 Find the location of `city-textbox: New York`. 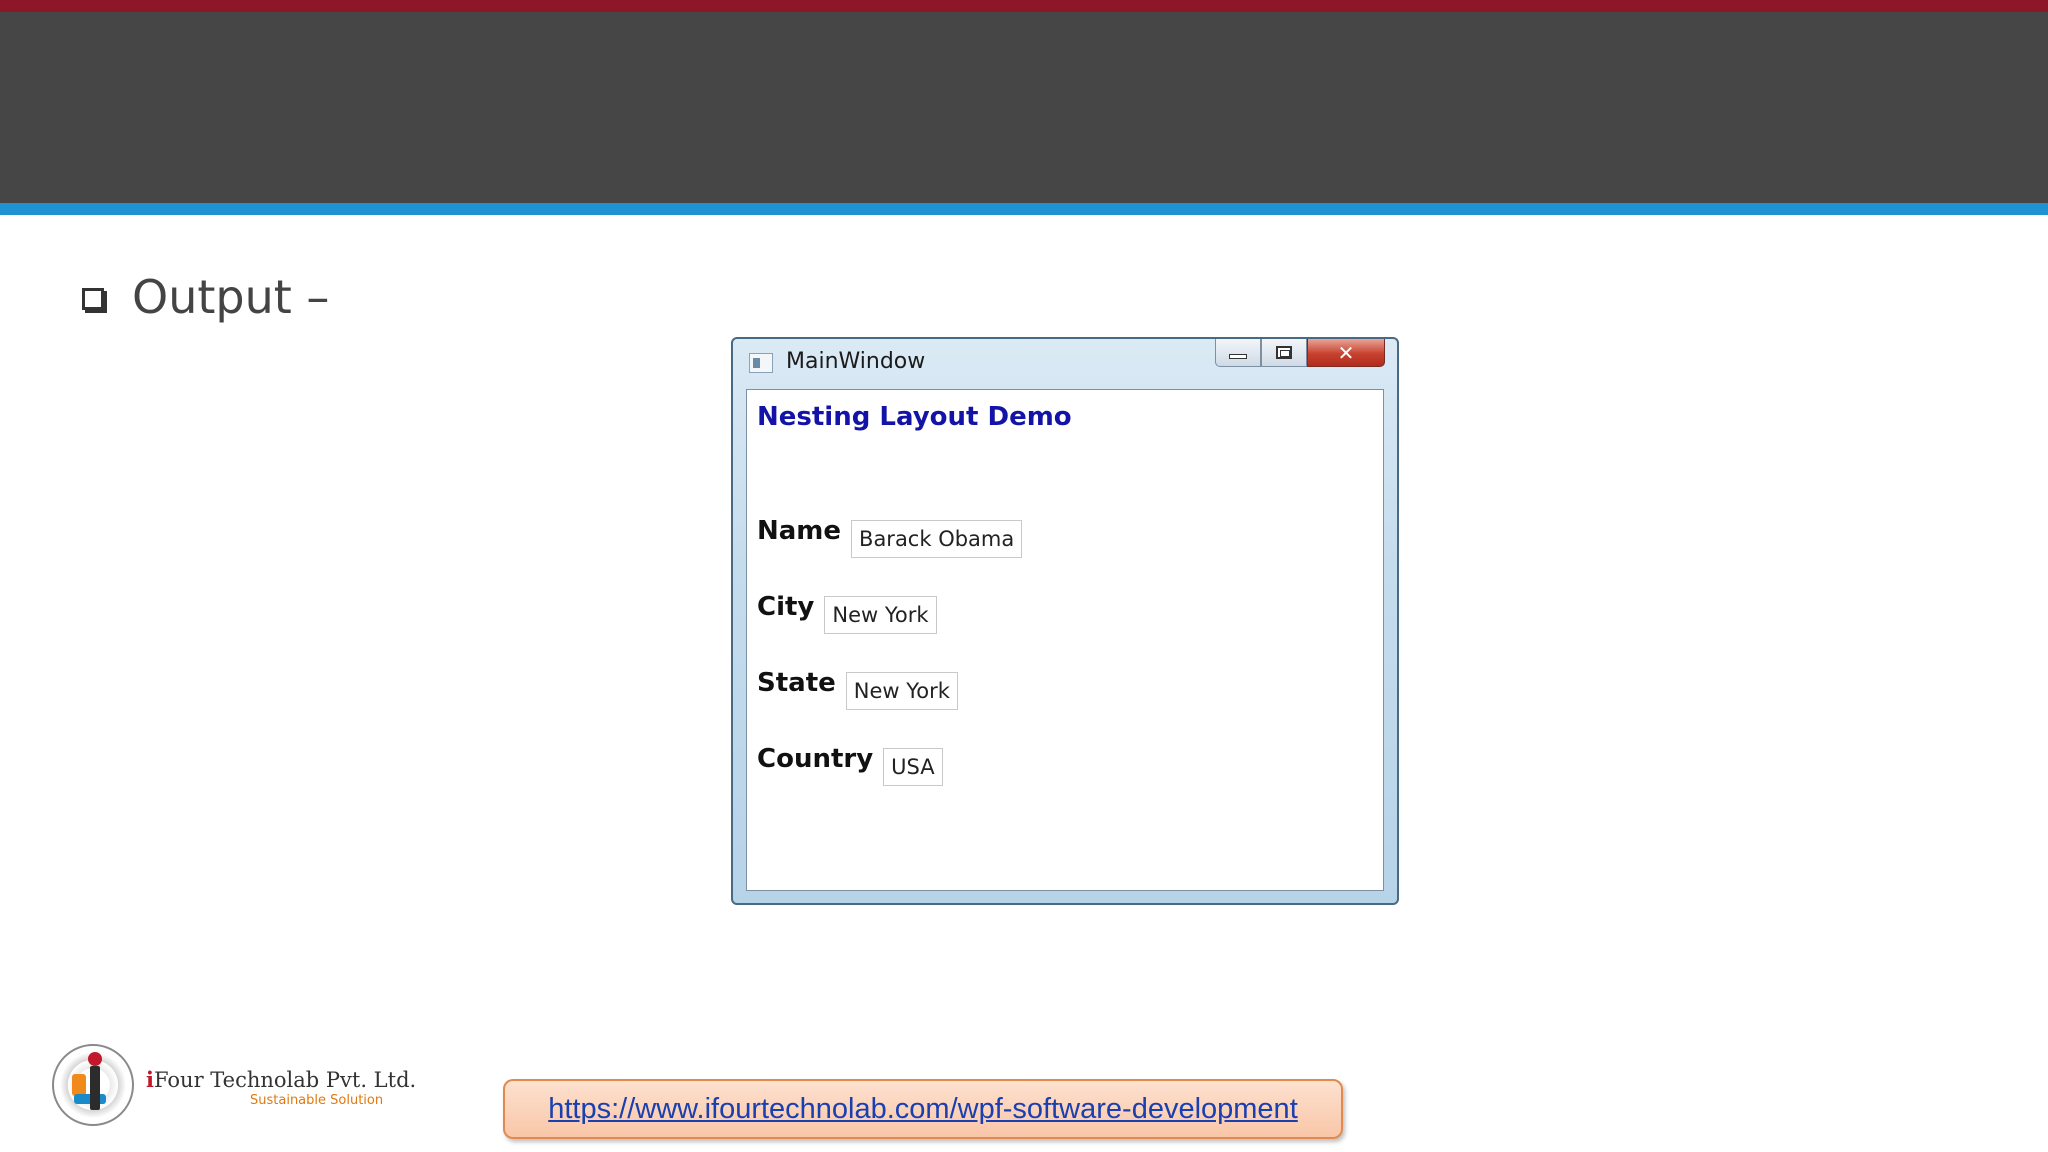

city-textbox: New York is located at coordinates (880, 615).